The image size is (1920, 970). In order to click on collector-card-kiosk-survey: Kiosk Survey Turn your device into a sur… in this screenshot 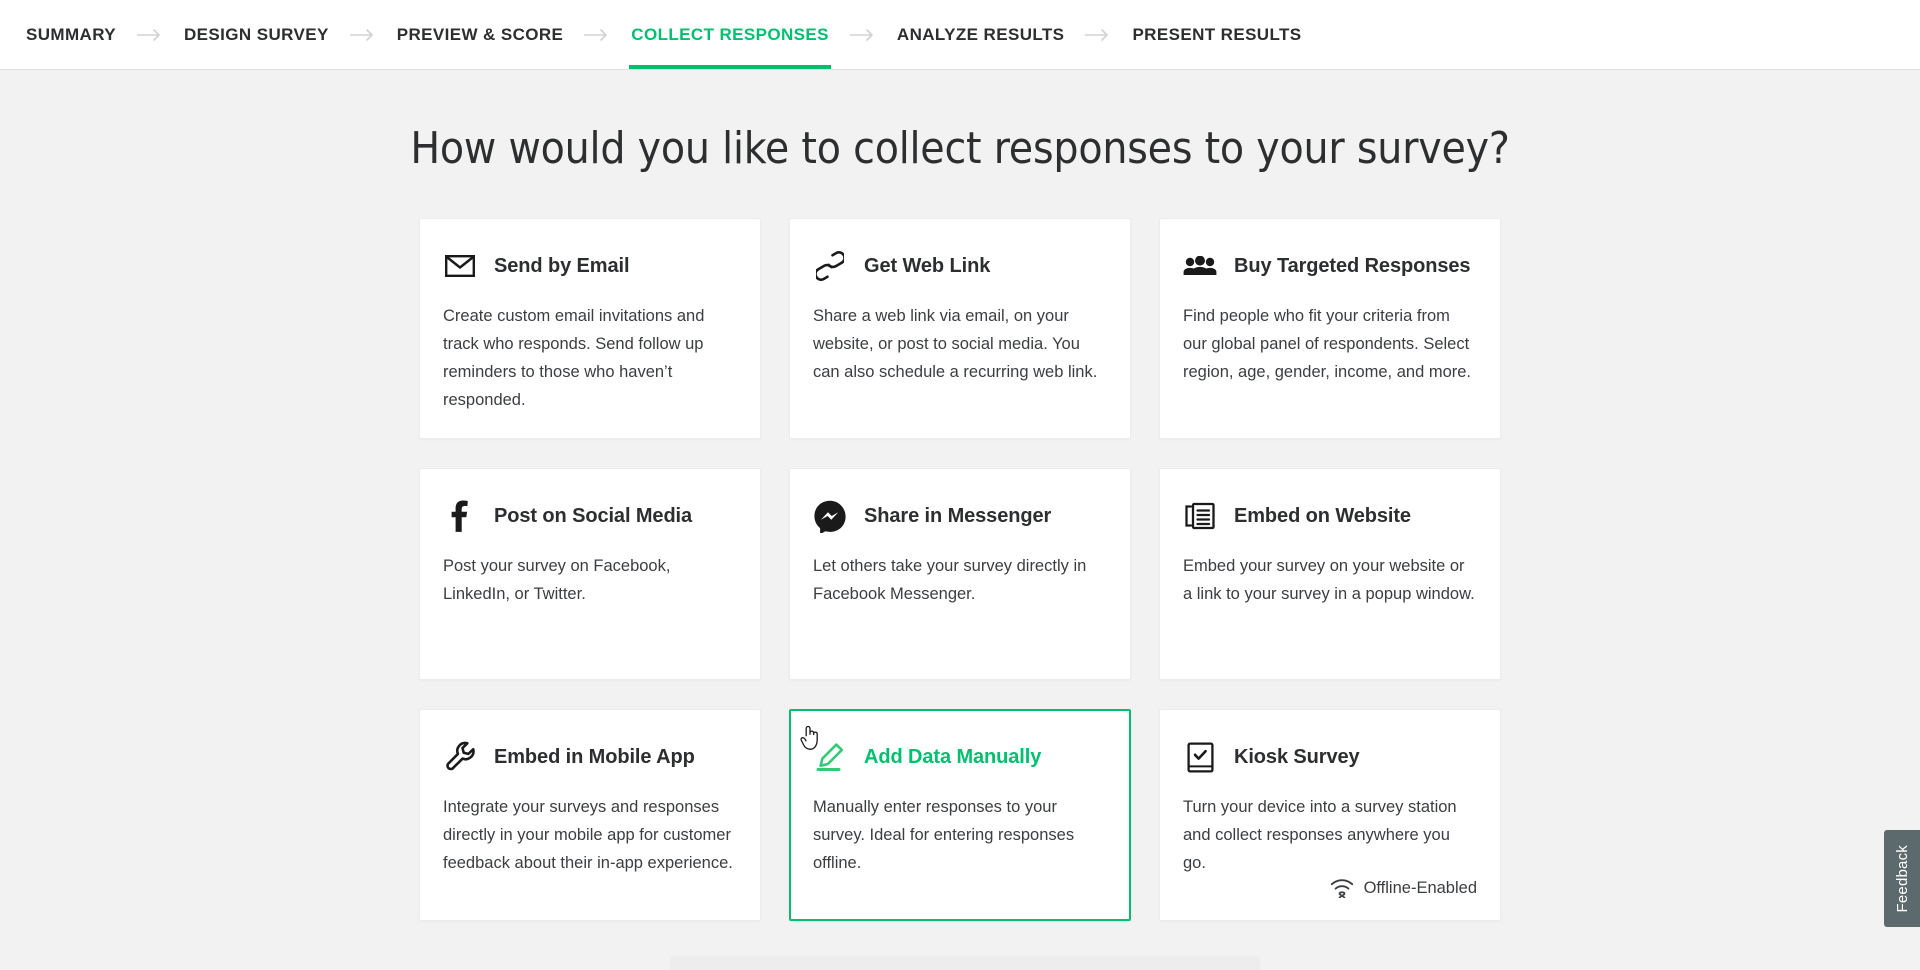, I will do `click(1330, 815)`.